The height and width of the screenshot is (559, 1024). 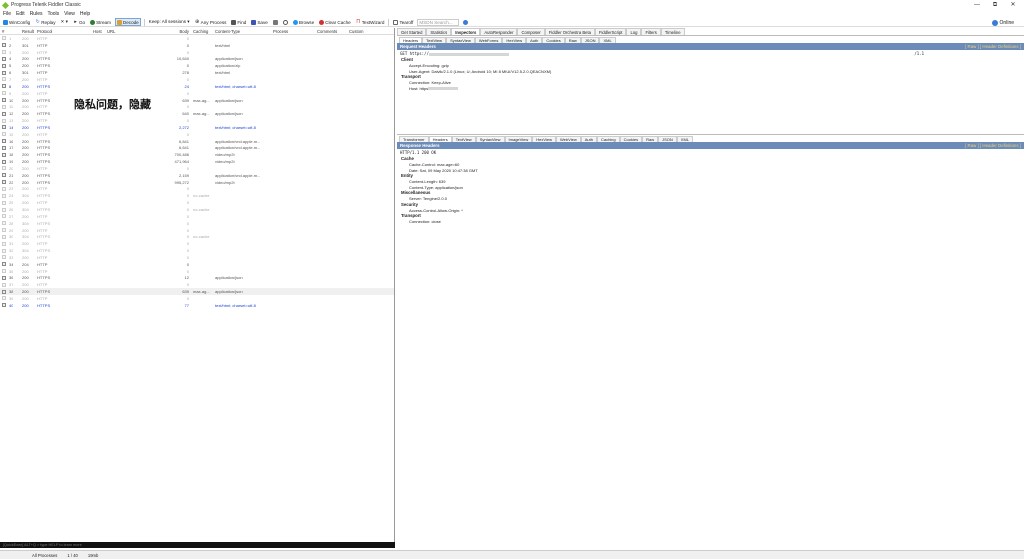 I want to click on table-row: 15 200 HTTP 0, so click(x=197, y=134).